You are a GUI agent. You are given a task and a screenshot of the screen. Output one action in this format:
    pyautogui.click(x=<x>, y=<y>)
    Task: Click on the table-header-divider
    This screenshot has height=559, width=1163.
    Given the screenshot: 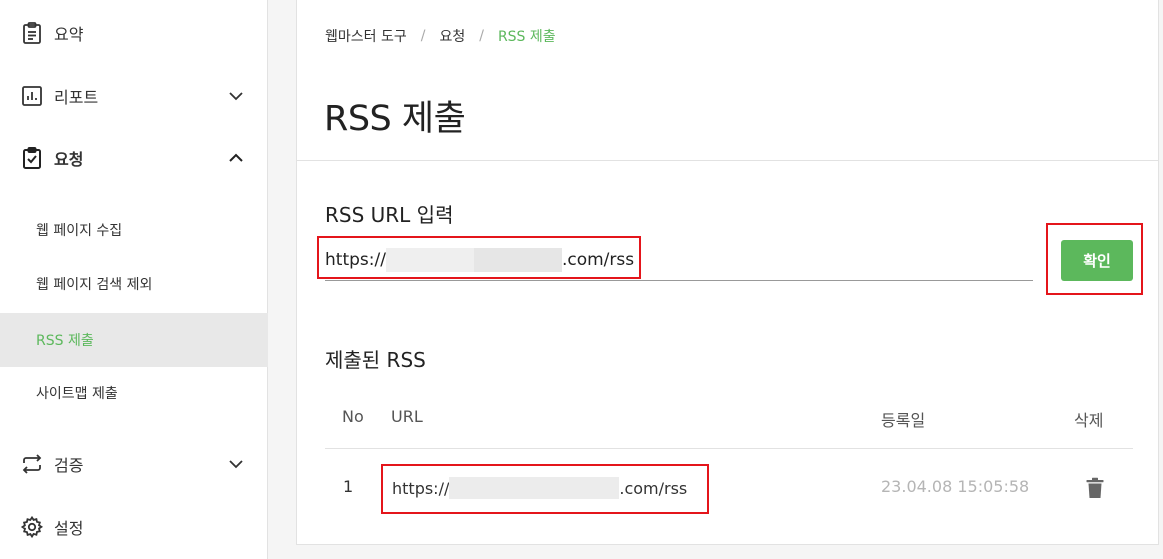 What is the action you would take?
    pyautogui.click(x=729, y=448)
    